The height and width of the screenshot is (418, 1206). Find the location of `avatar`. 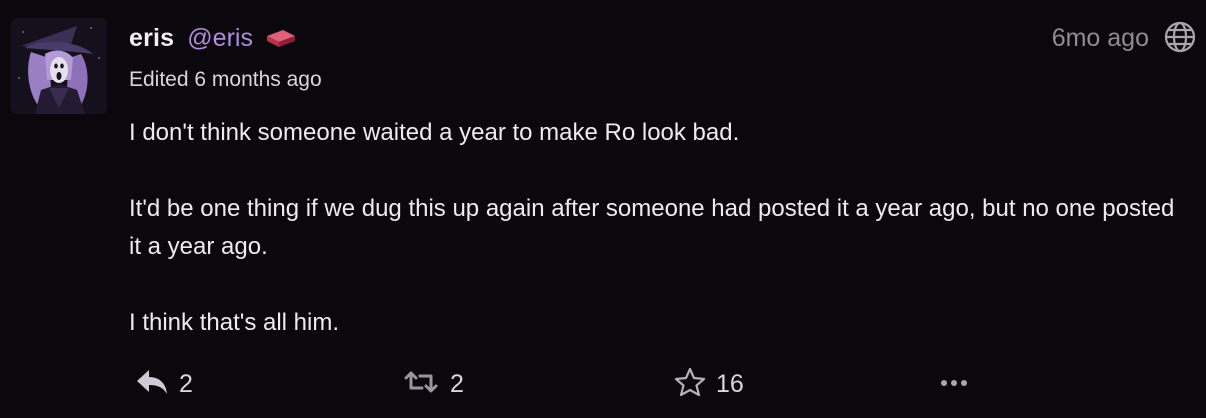

avatar is located at coordinates (59, 66).